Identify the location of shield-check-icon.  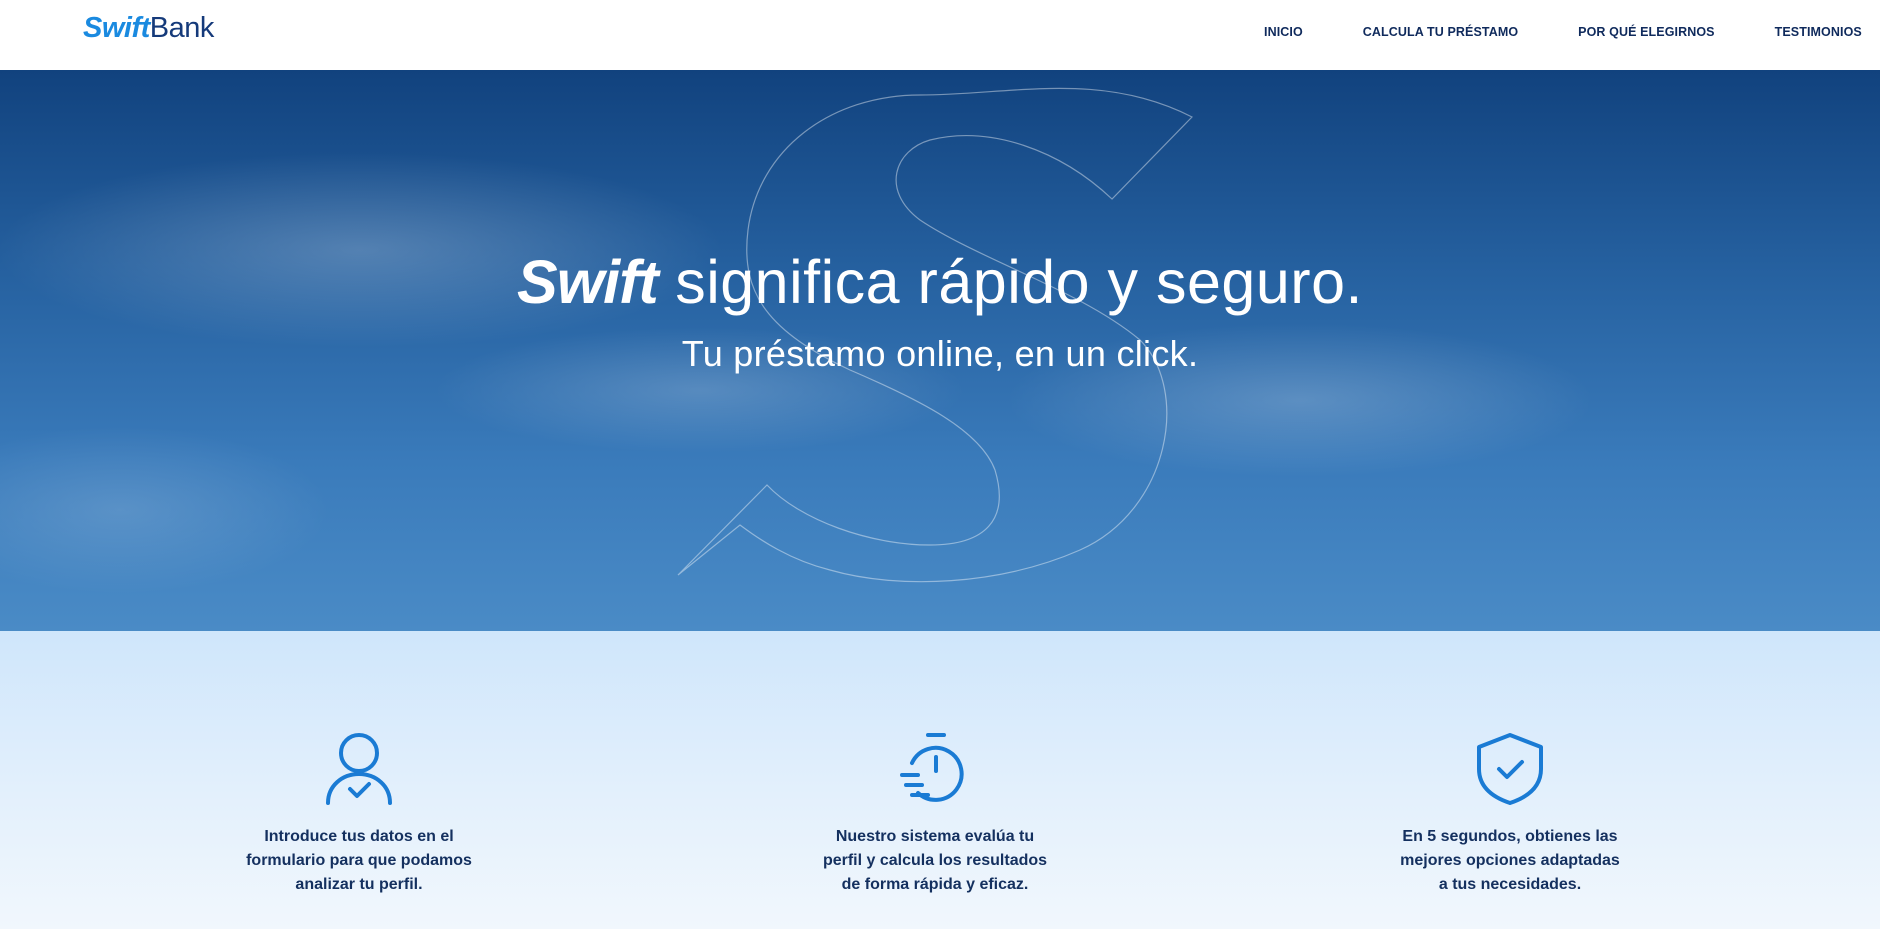
(1510, 769).